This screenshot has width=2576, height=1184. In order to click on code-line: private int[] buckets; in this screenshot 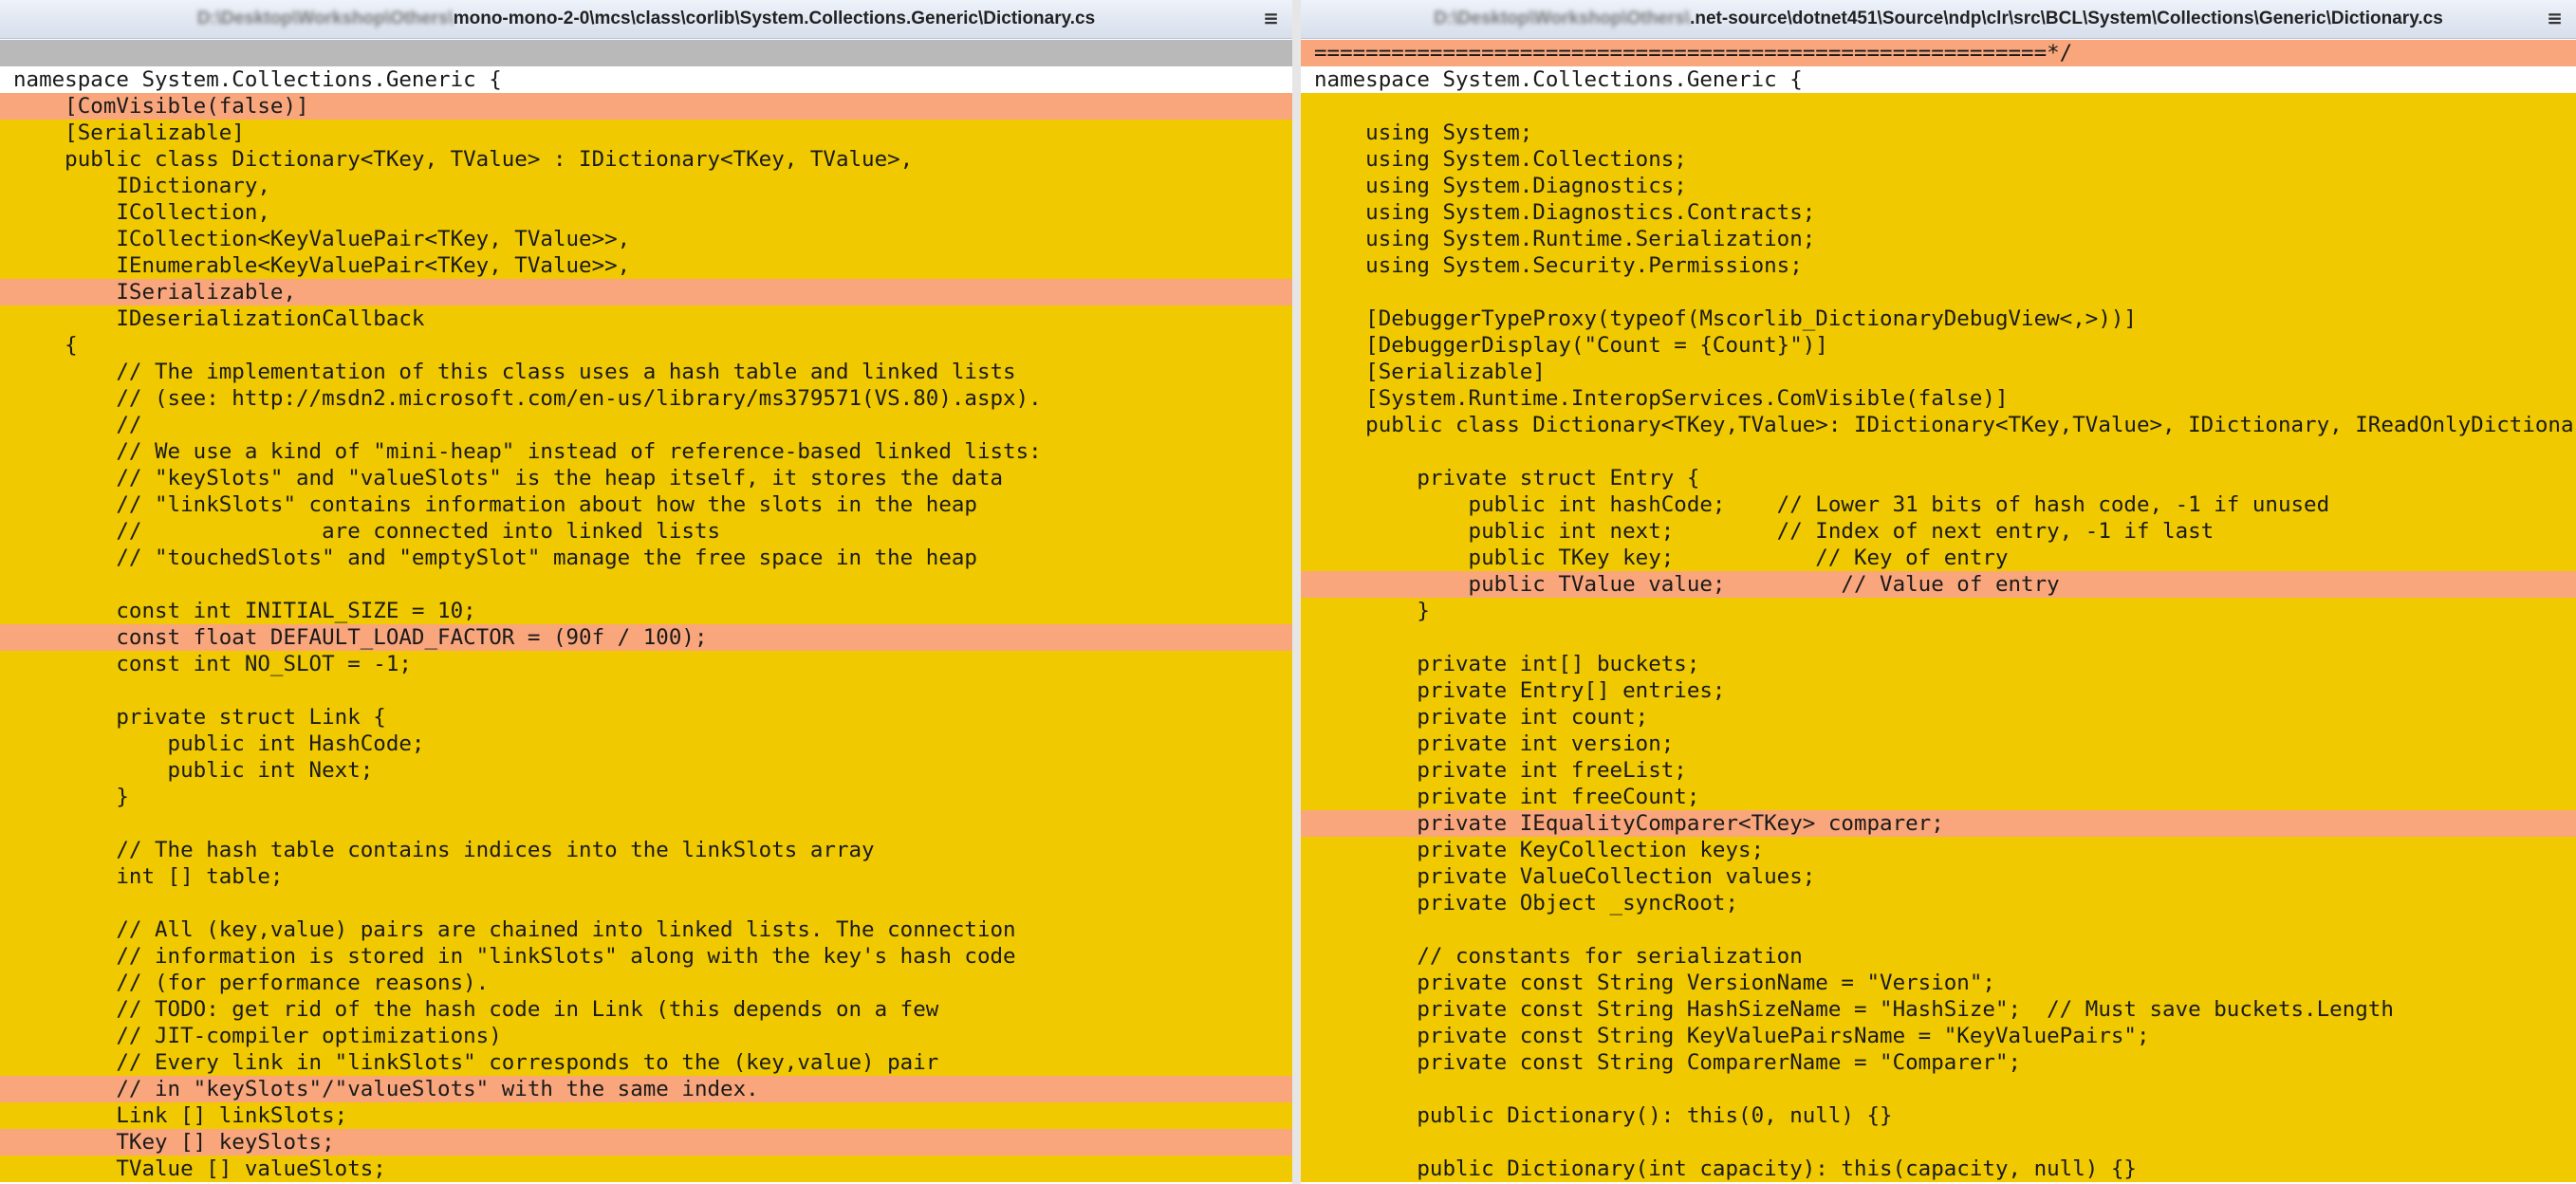, I will do `click(1938, 664)`.